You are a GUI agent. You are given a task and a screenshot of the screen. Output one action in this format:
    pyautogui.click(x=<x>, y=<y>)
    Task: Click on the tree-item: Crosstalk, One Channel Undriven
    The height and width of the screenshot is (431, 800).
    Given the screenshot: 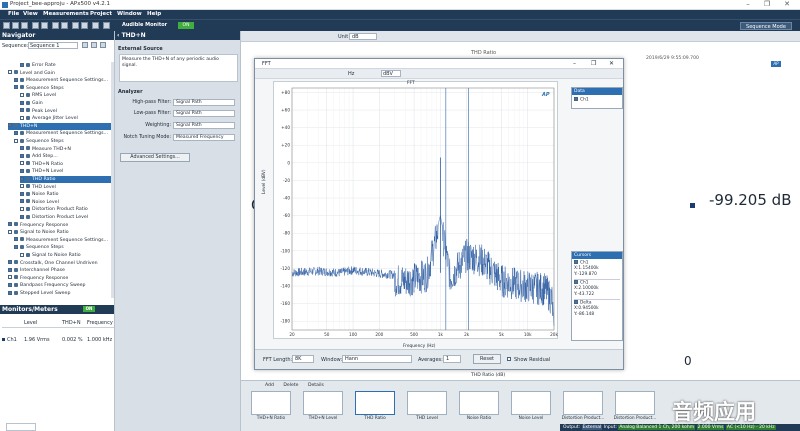 What is the action you would take?
    pyautogui.click(x=61, y=263)
    